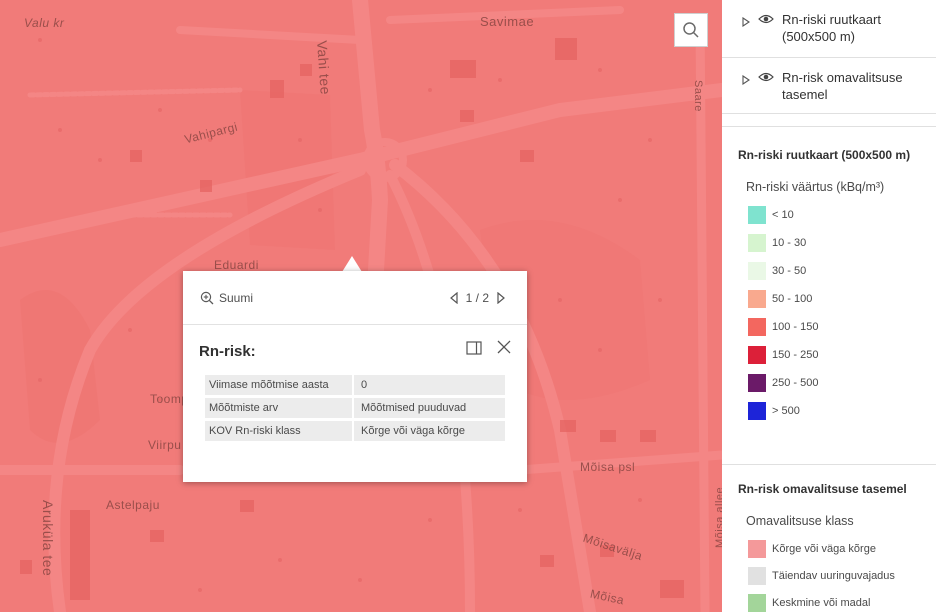  What do you see at coordinates (165, 445) in the screenshot?
I see `street-label: Viirpu` at bounding box center [165, 445].